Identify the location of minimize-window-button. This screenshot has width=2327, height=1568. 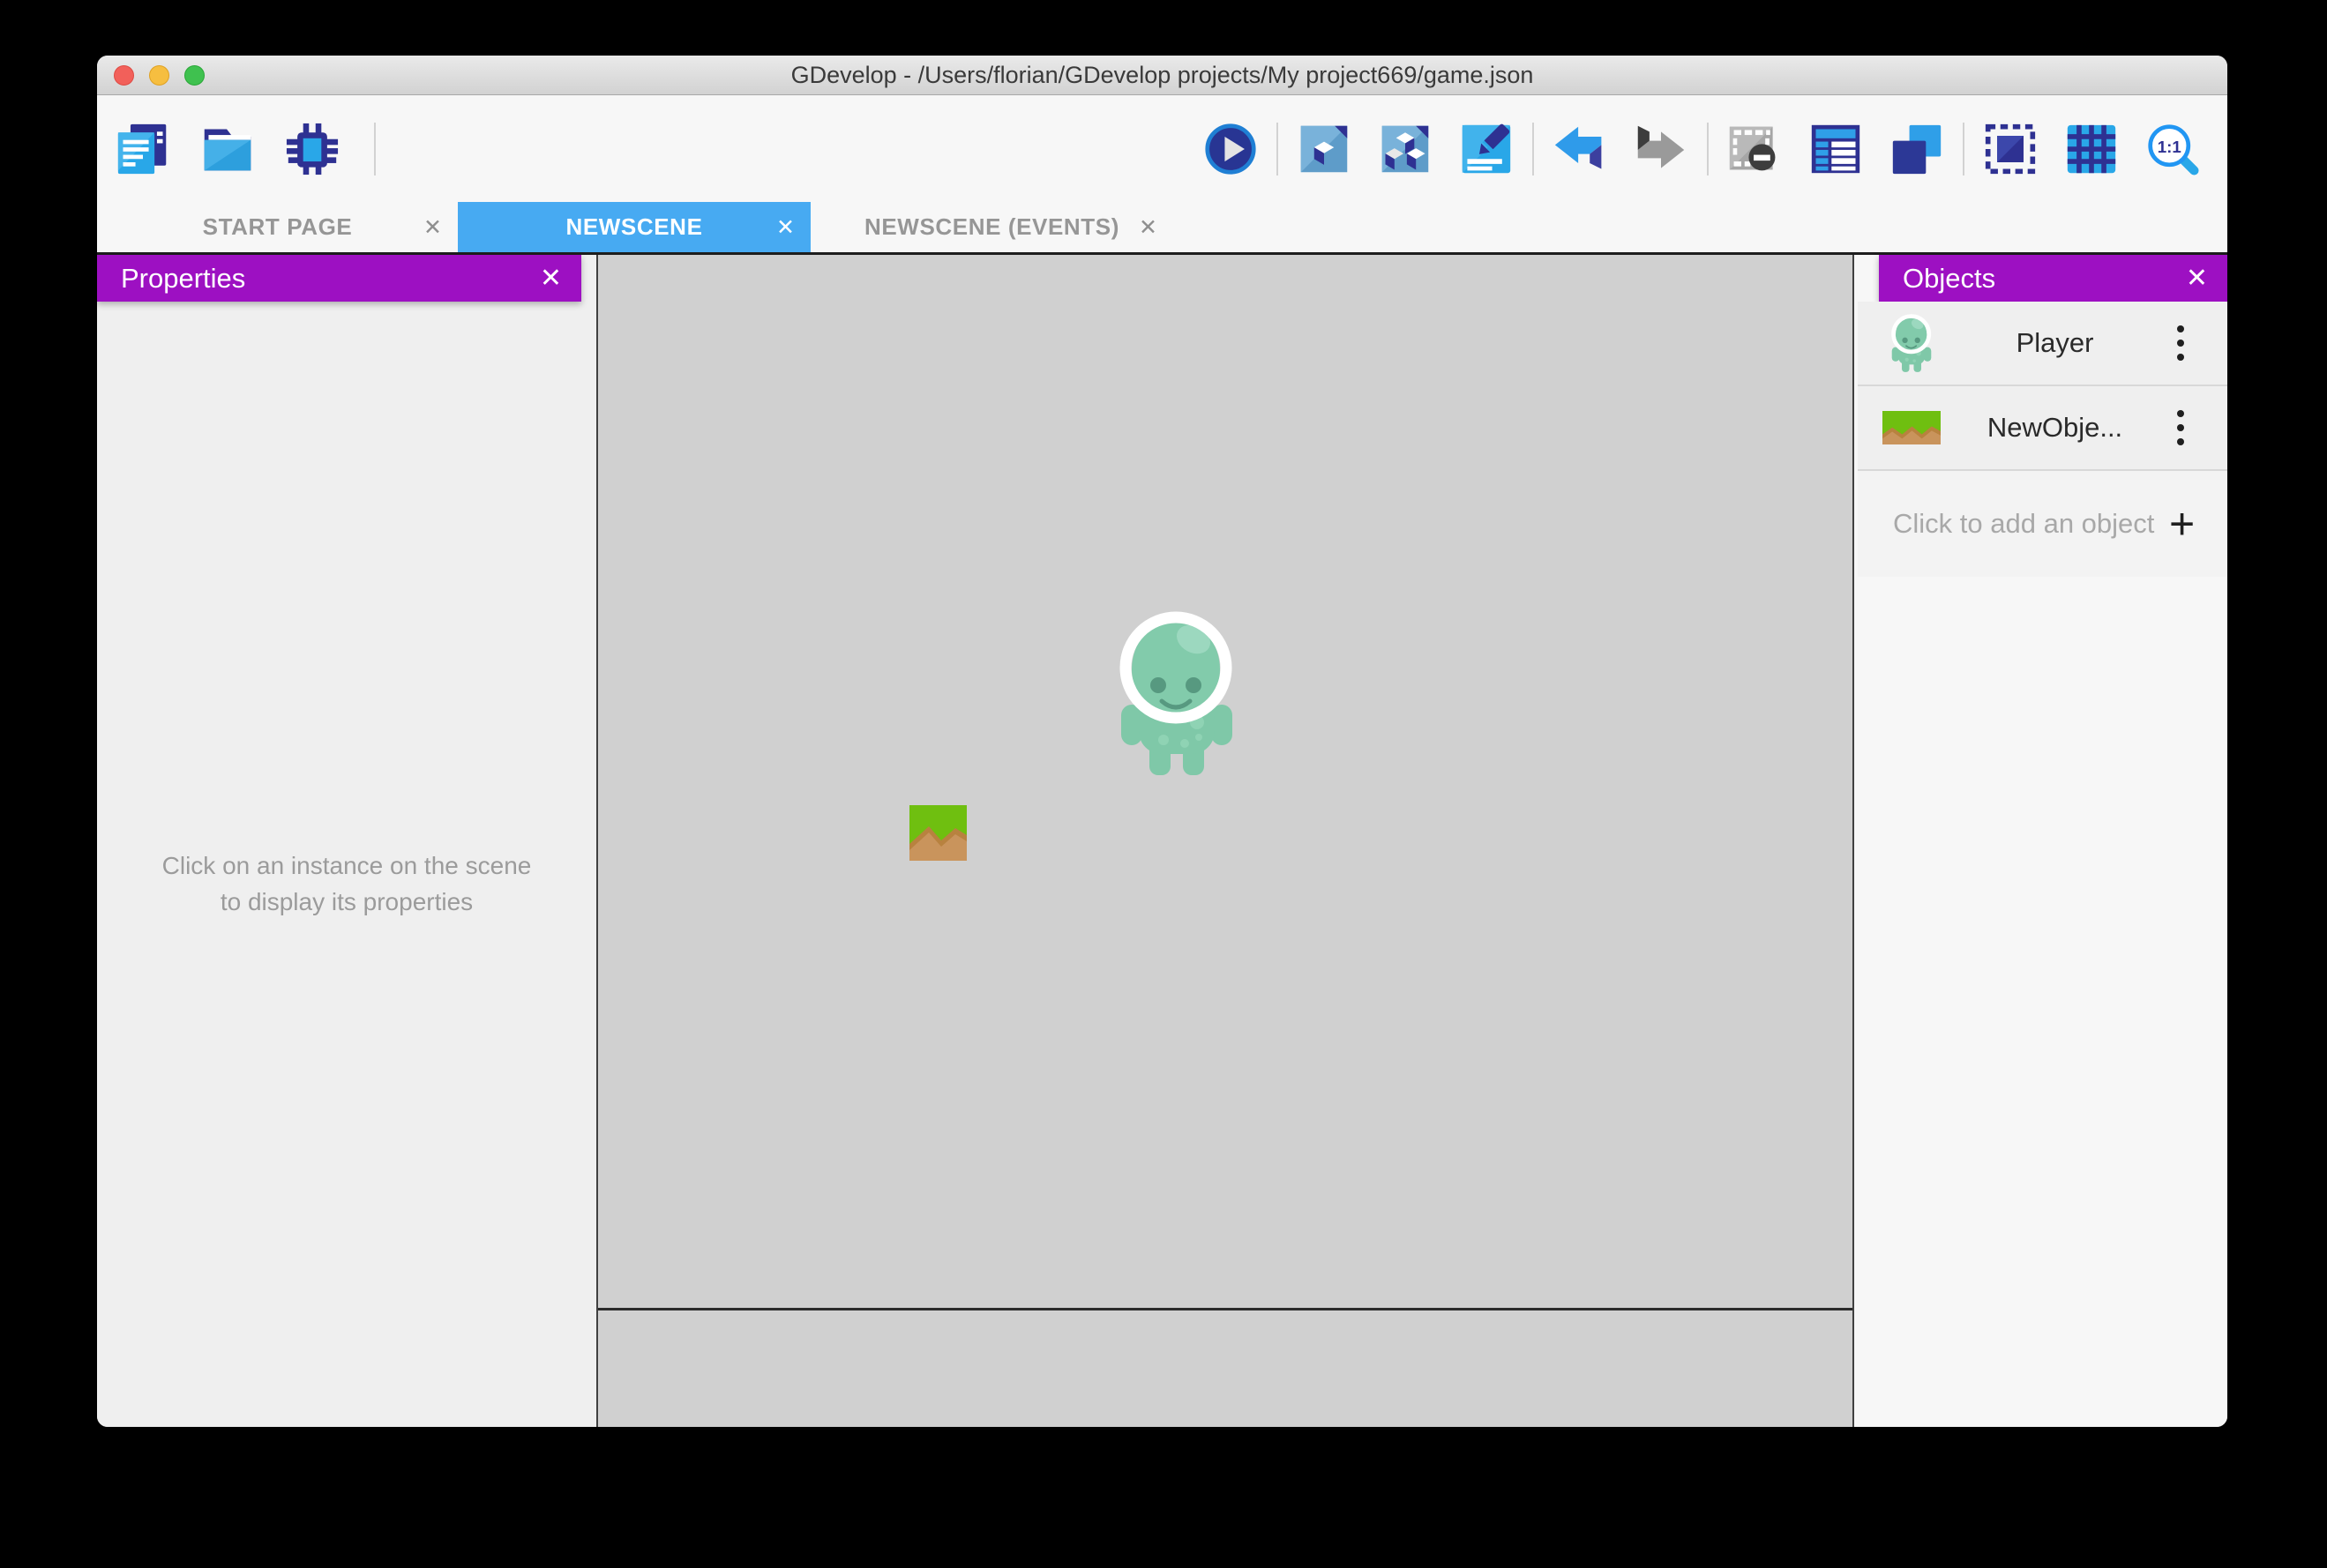
(159, 75).